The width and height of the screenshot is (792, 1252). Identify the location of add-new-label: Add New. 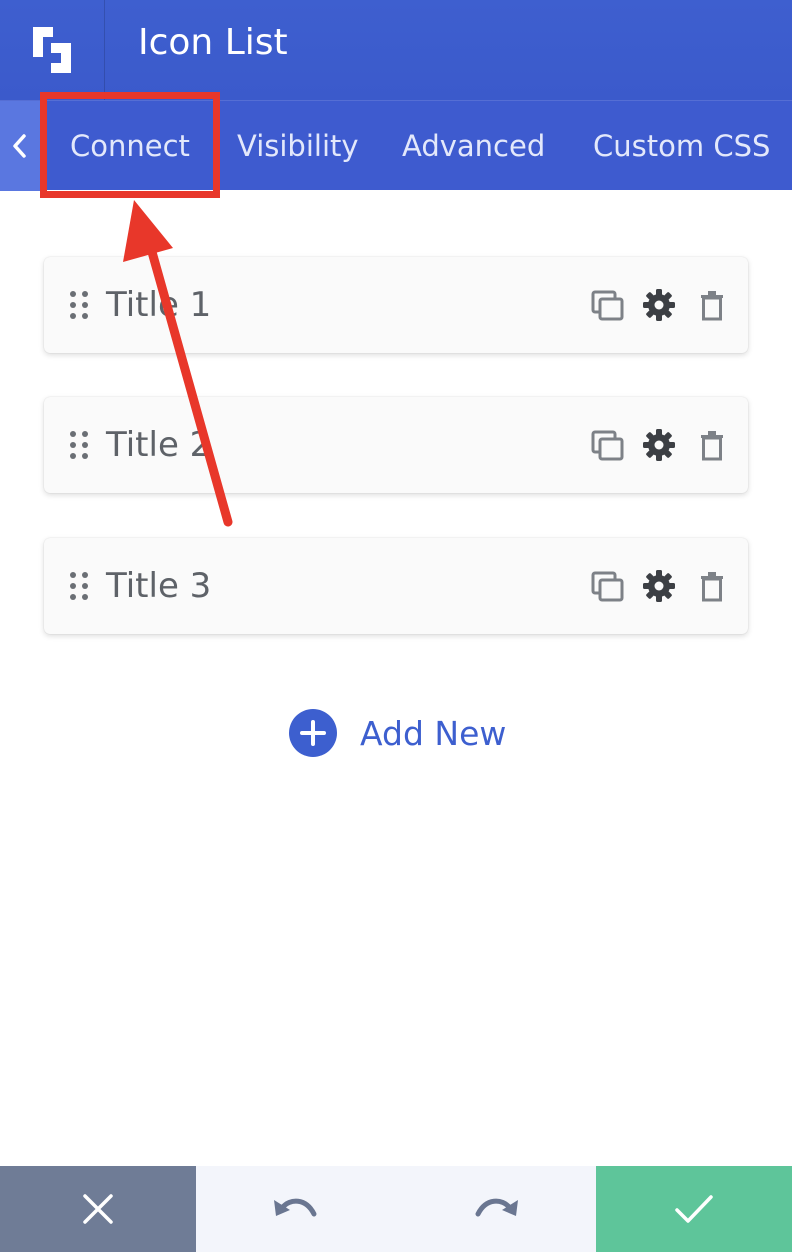
(433, 733).